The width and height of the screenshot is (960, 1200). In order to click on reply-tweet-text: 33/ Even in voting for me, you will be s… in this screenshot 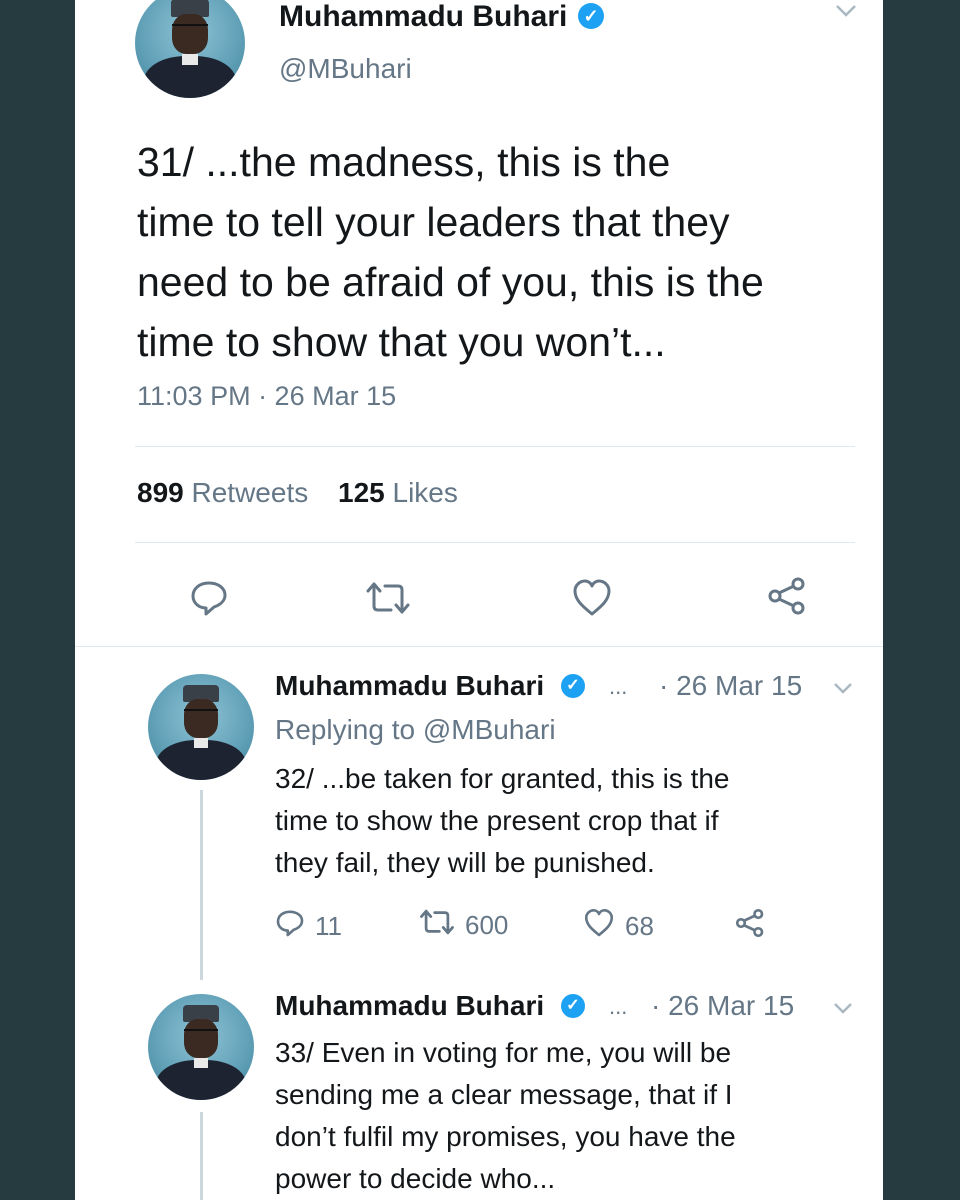, I will do `click(575, 1116)`.